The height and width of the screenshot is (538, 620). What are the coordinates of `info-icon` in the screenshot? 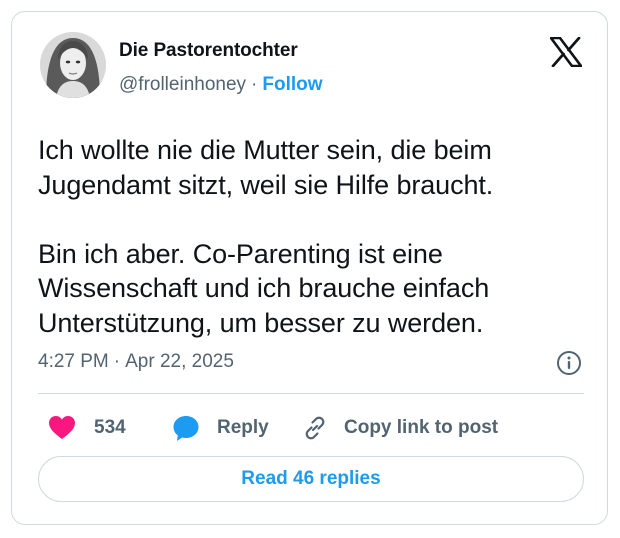 It's located at (569, 363).